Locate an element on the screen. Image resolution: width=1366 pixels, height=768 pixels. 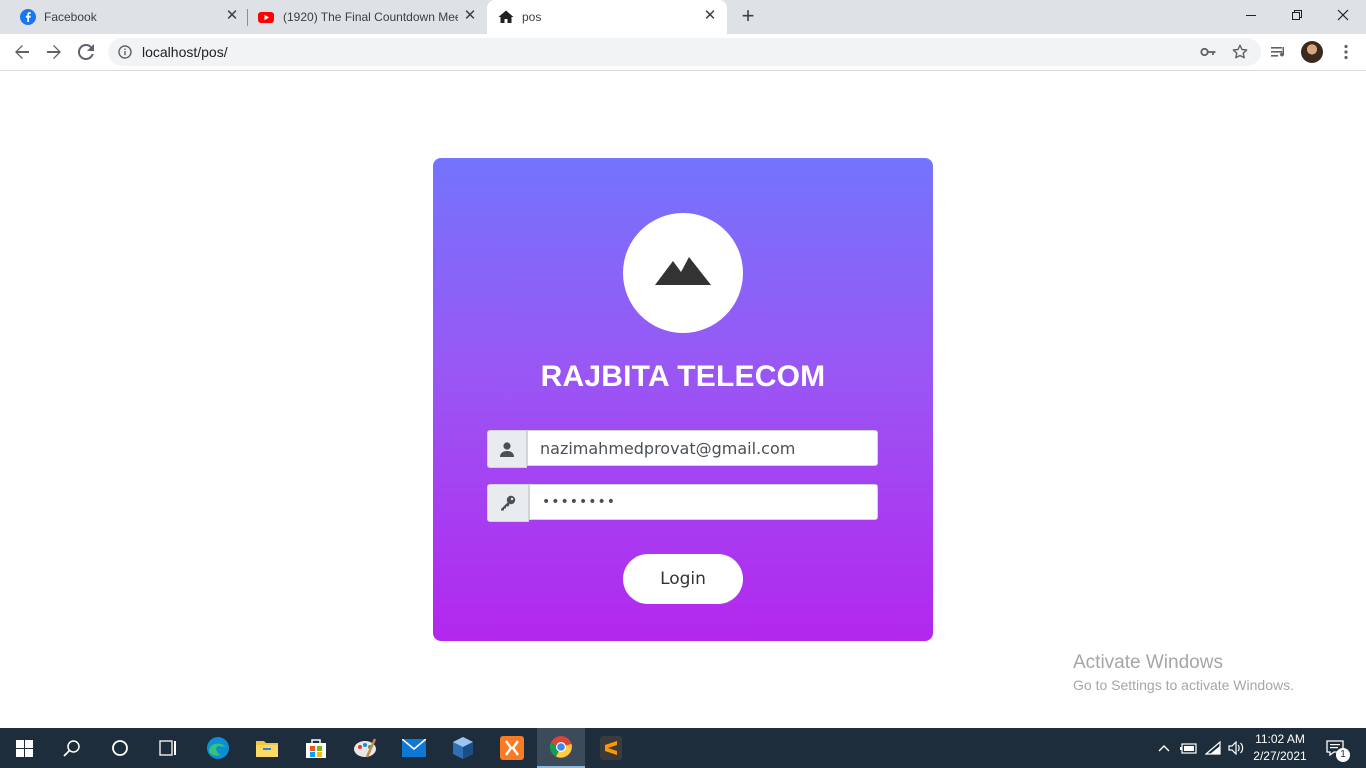
virtualbox-icon is located at coordinates (463, 748).